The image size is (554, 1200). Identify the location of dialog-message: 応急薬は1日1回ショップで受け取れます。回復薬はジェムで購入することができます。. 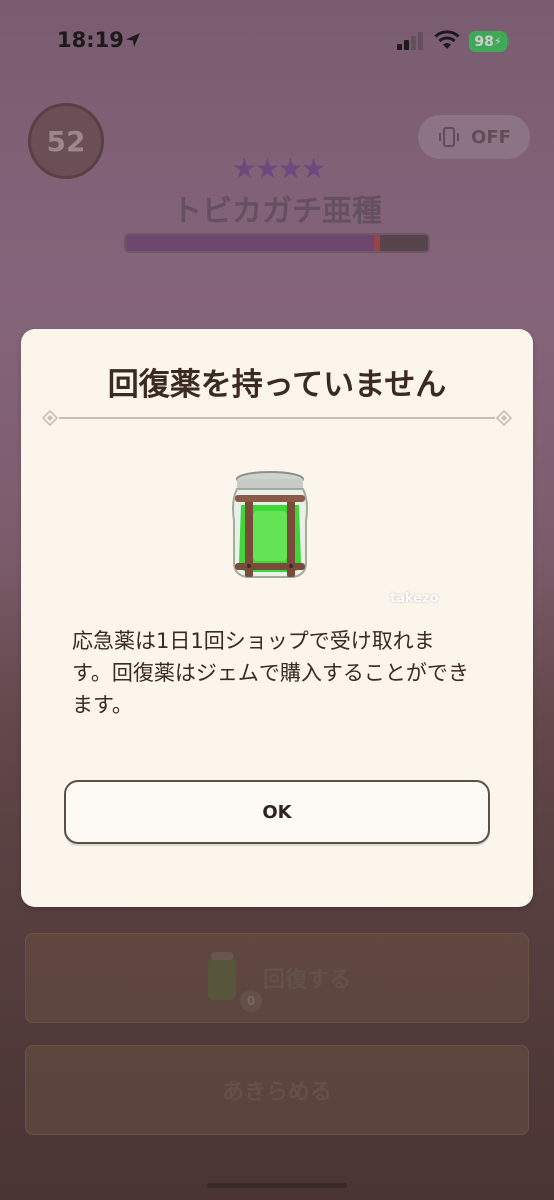
(270, 673).